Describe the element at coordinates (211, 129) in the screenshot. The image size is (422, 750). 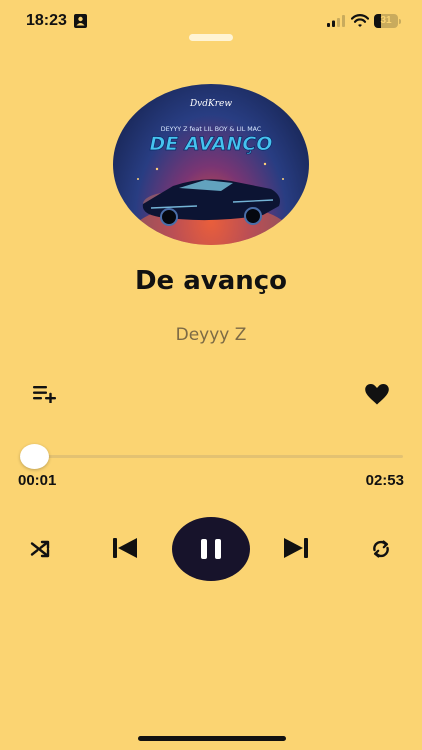
I see `album-credits: DEYYY Z feat LIL BOY & LIL MAC` at that location.